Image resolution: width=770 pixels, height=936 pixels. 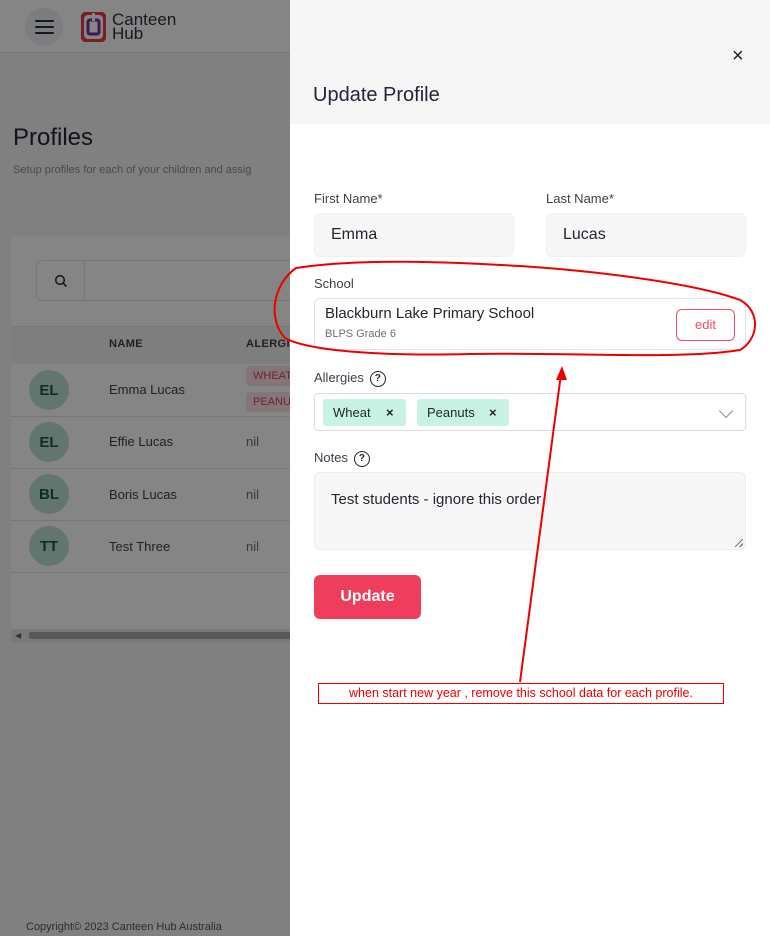 What do you see at coordinates (738, 56) in the screenshot?
I see `close-icon: ×` at bounding box center [738, 56].